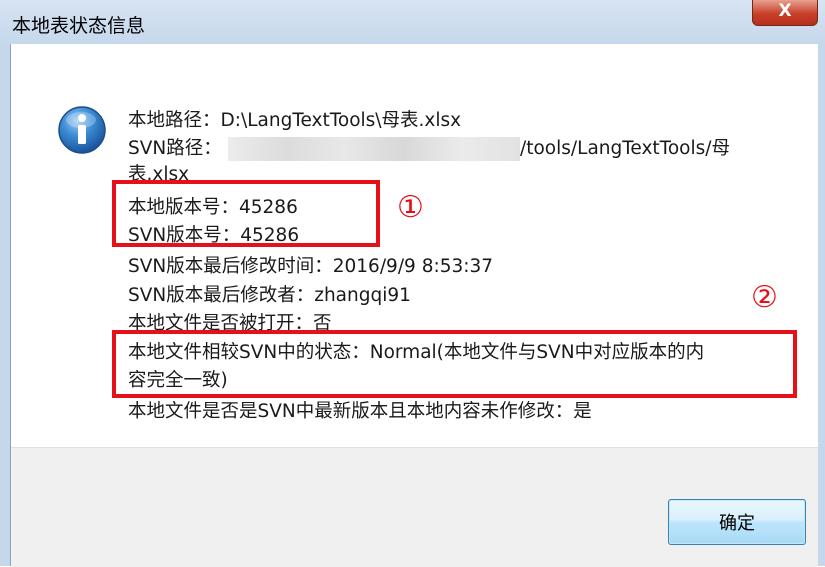  What do you see at coordinates (360, 411) in the screenshot?
I see `latest-unmodified-line: 本地文件是否是SVN中最新版本且本地内容未作修改：是` at bounding box center [360, 411].